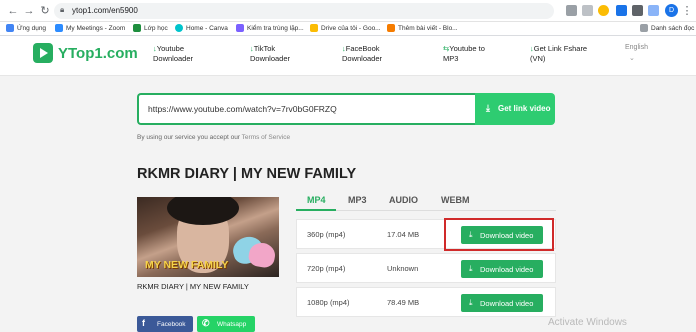  Describe the element at coordinates (187, 265) in the screenshot. I see `thumbnail-caption: MY NEW FAMILY` at that location.